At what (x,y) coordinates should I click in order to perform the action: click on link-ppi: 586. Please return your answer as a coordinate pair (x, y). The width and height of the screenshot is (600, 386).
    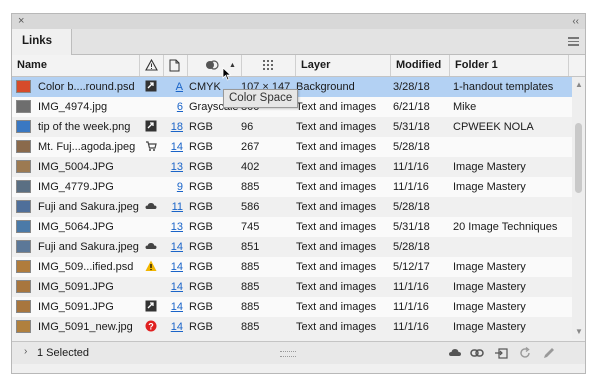
    Looking at the image, I should click on (250, 207).